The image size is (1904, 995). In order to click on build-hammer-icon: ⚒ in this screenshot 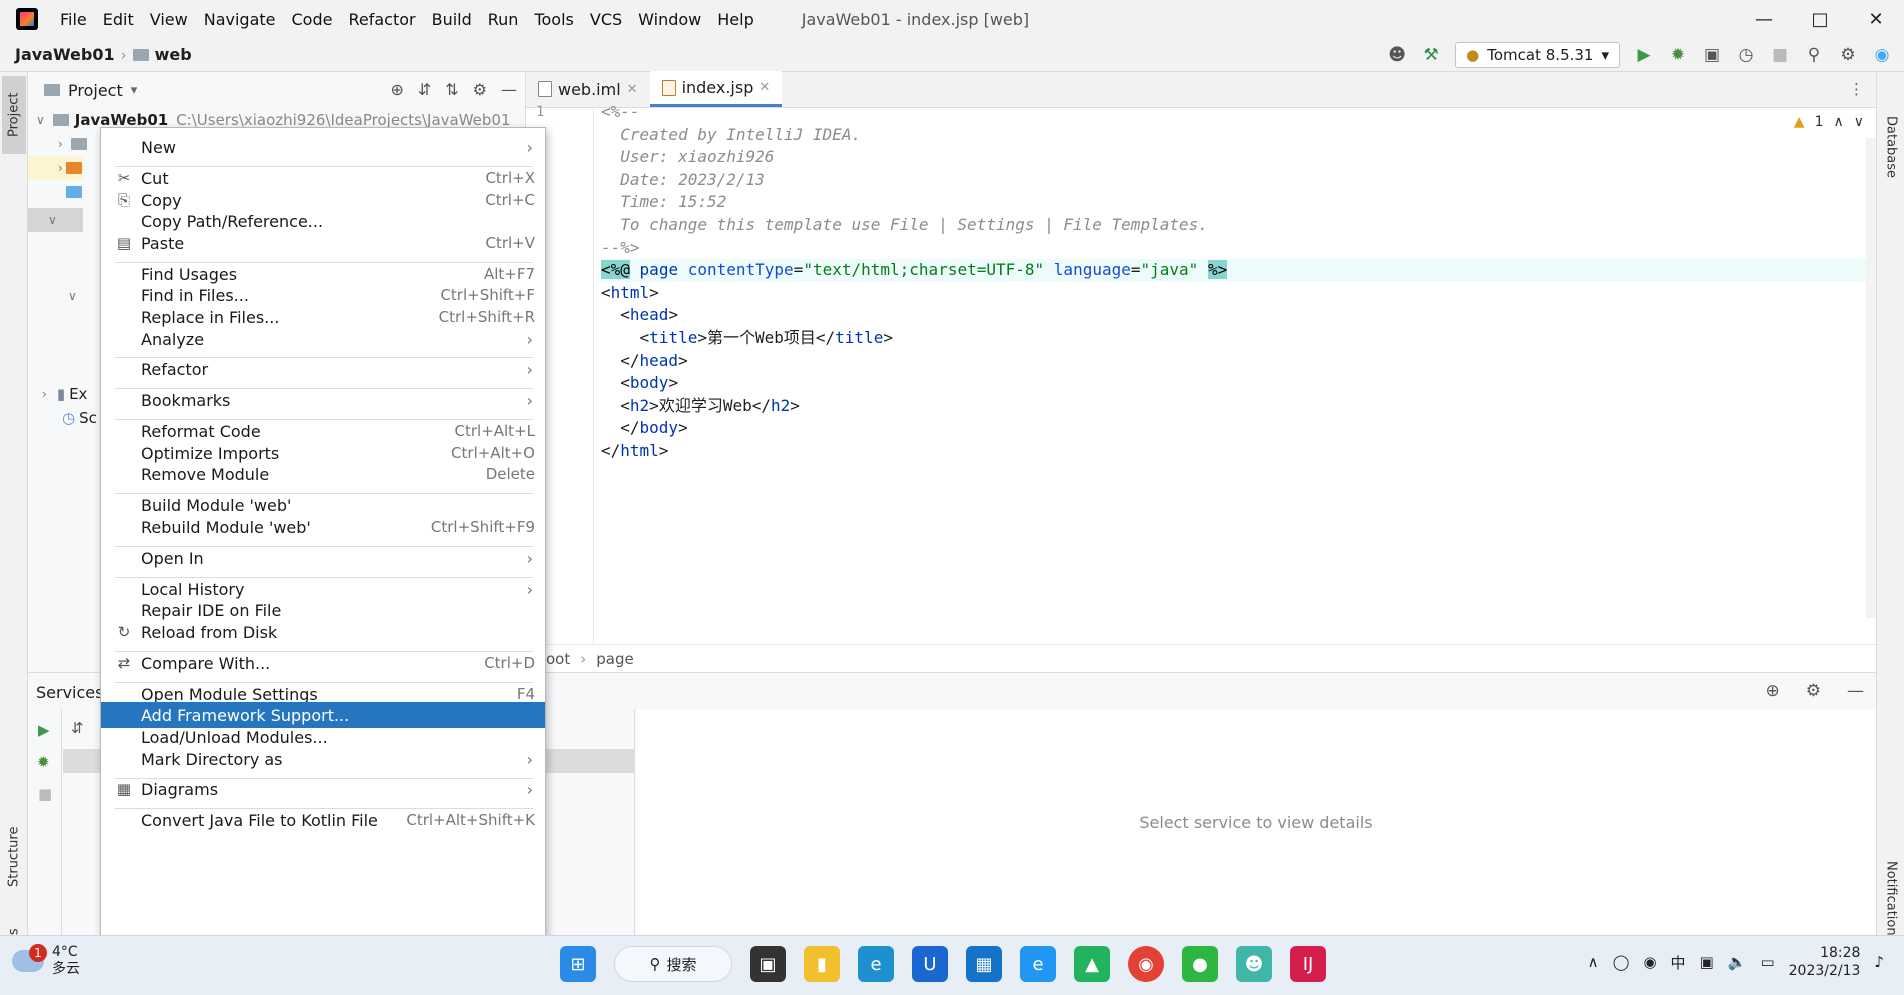, I will do `click(1431, 55)`.